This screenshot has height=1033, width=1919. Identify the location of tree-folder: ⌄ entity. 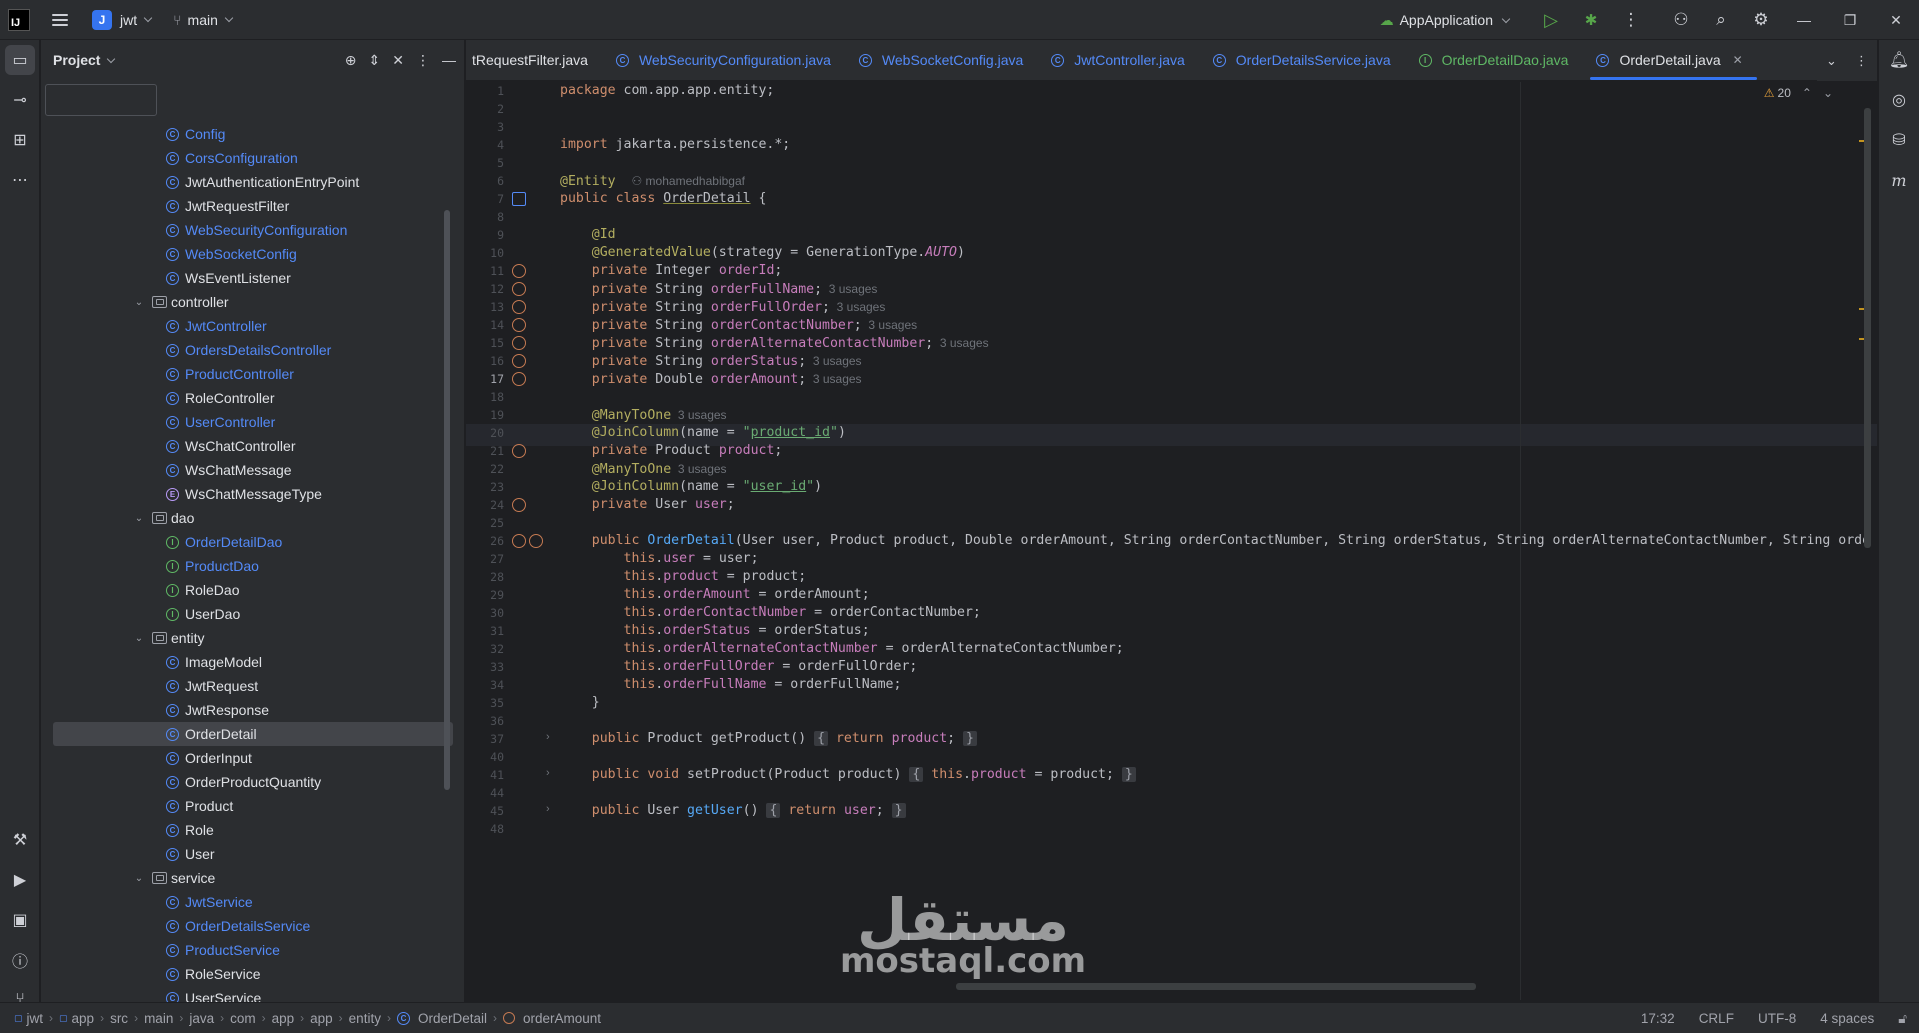
(253, 638).